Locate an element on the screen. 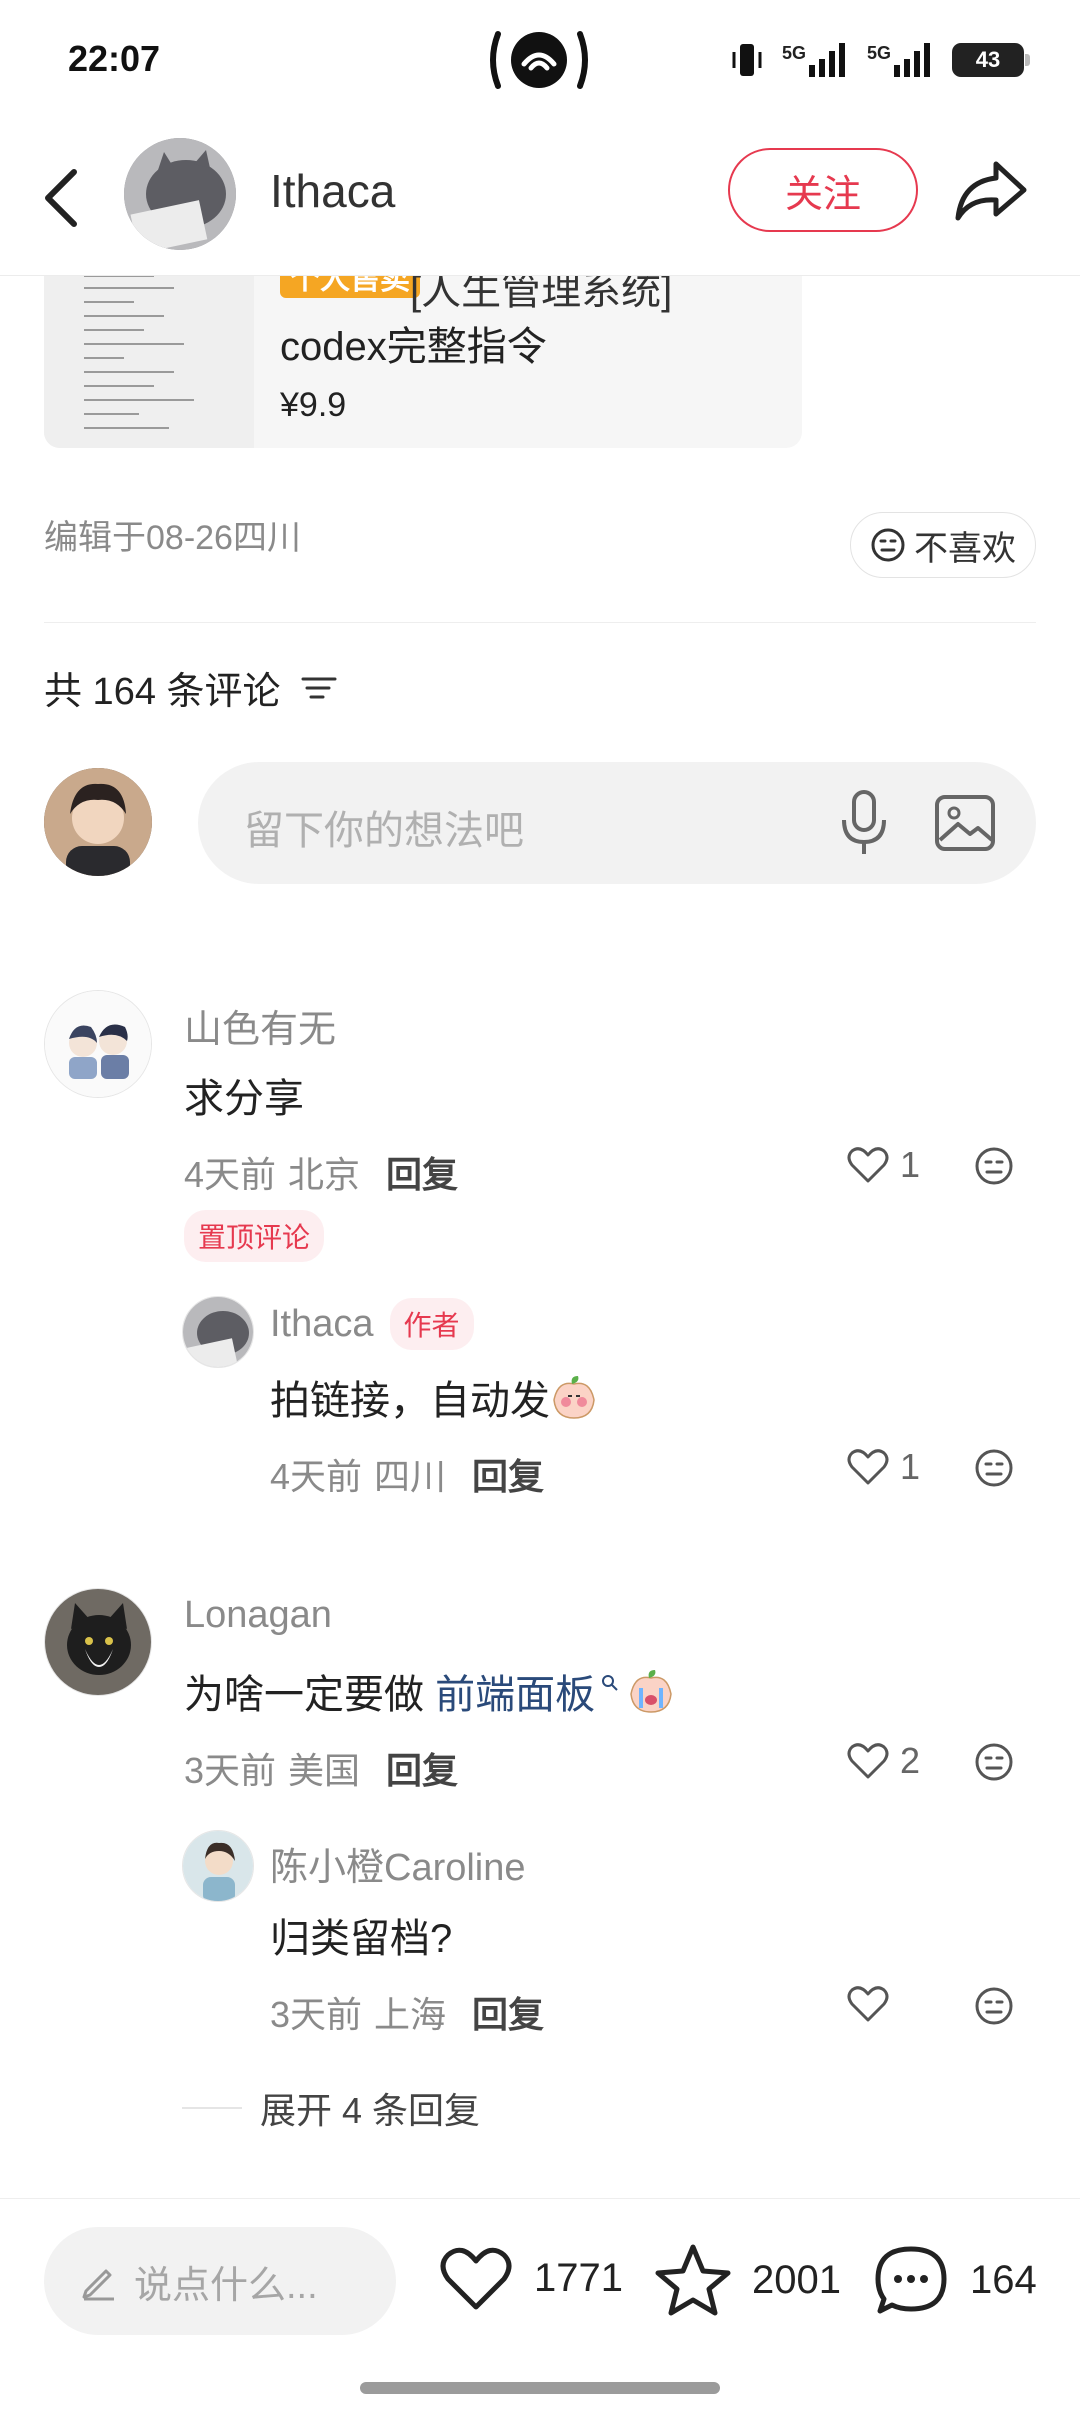  home-indicator is located at coordinates (540, 2388).